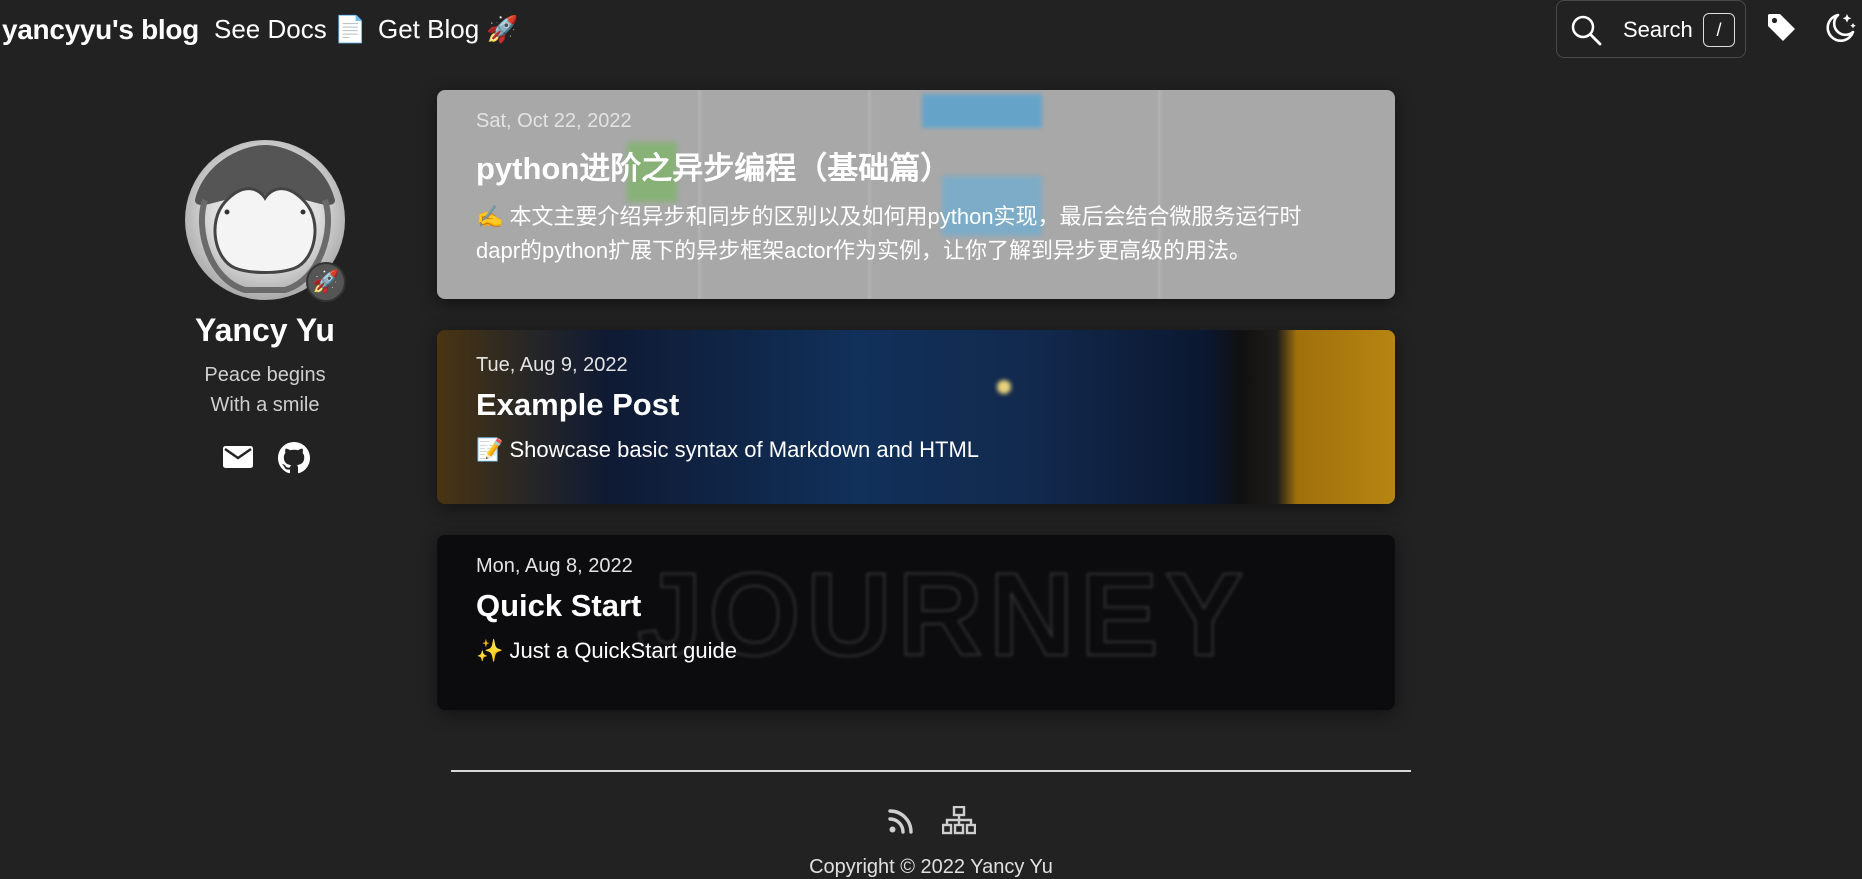  Describe the element at coordinates (448, 29) in the screenshot. I see `nav-get-blog: Get Blog 🚀` at that location.